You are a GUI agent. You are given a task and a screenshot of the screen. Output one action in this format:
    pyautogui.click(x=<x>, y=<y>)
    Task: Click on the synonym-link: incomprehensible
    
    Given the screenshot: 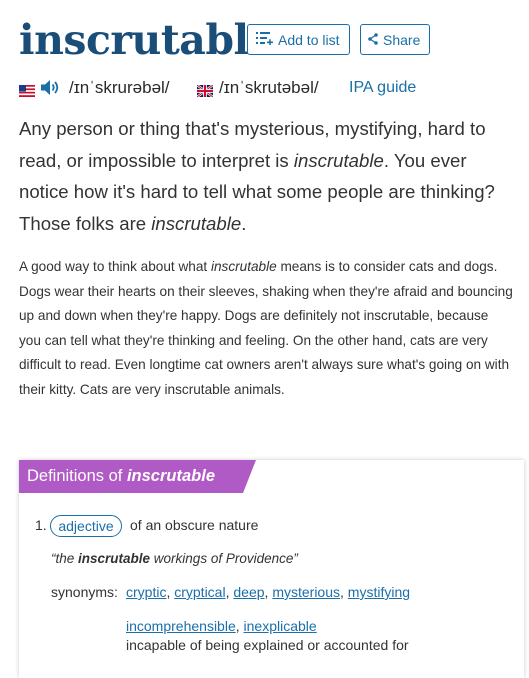 What is the action you would take?
    pyautogui.click(x=181, y=626)
    